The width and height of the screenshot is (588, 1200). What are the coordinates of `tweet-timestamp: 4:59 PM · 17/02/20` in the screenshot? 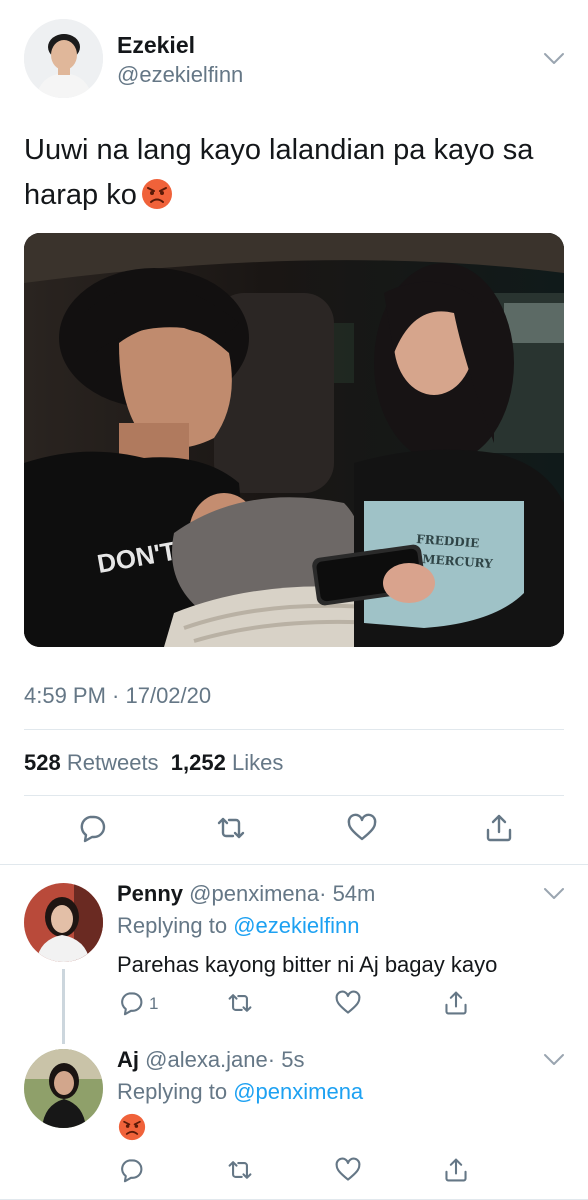 It's located at (117, 696).